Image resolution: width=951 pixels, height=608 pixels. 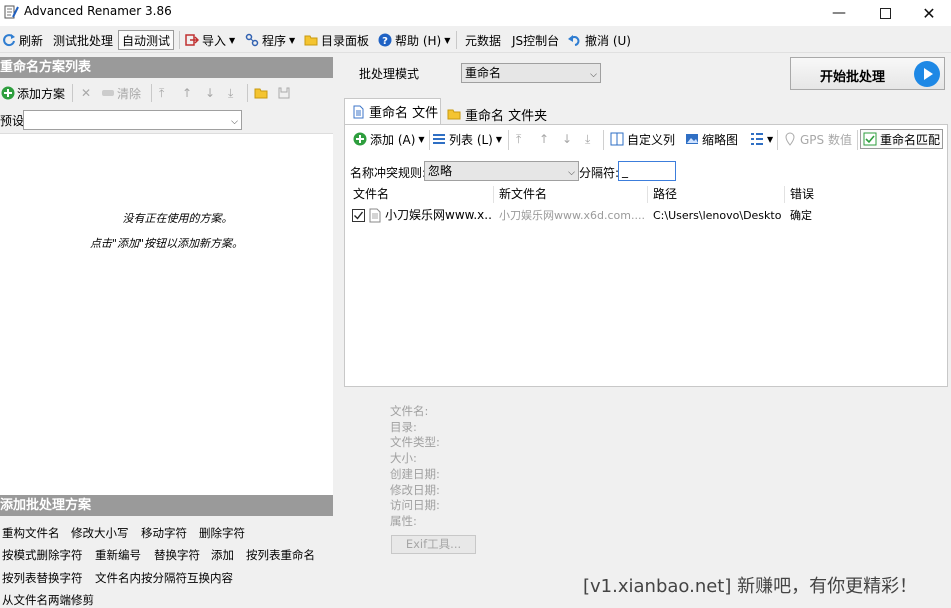 I want to click on batch-method-item: 重构文件名, so click(x=31, y=533).